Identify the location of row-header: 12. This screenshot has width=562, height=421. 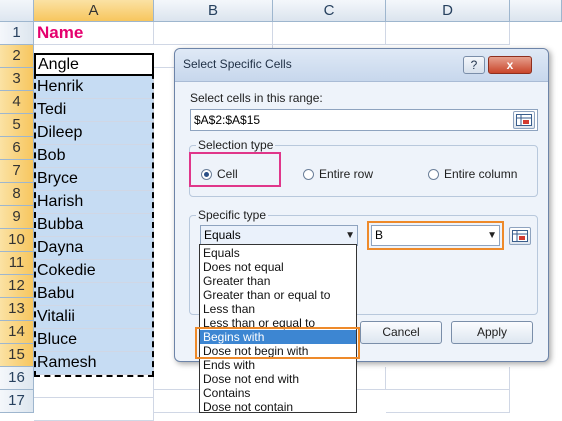
(17, 286).